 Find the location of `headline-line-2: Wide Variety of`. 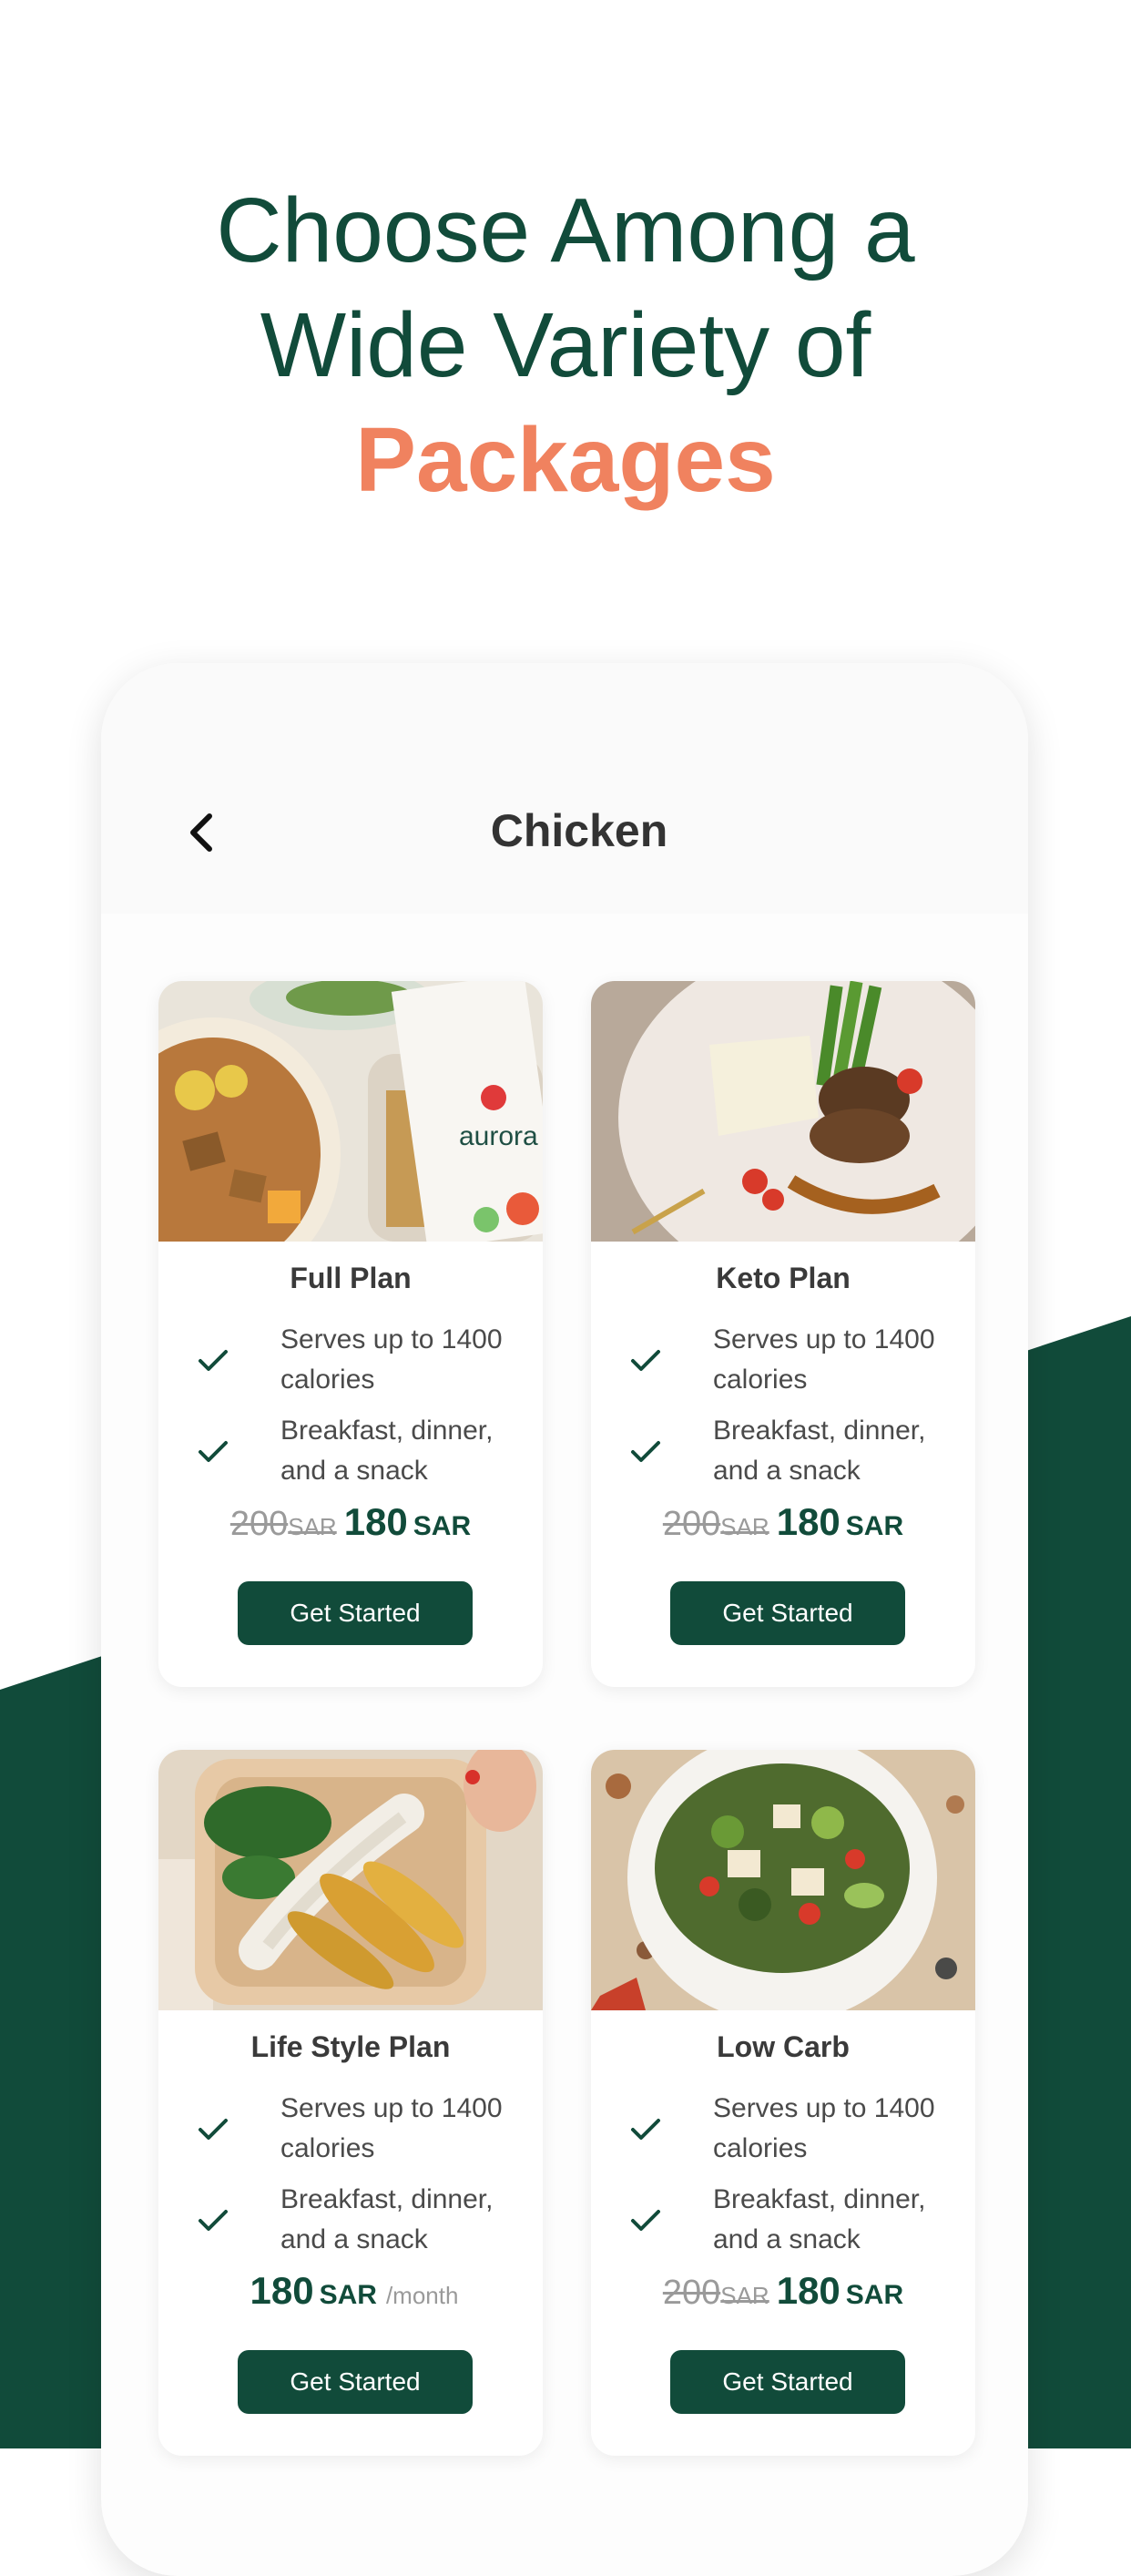

headline-line-2: Wide Variety of is located at coordinates (566, 345).